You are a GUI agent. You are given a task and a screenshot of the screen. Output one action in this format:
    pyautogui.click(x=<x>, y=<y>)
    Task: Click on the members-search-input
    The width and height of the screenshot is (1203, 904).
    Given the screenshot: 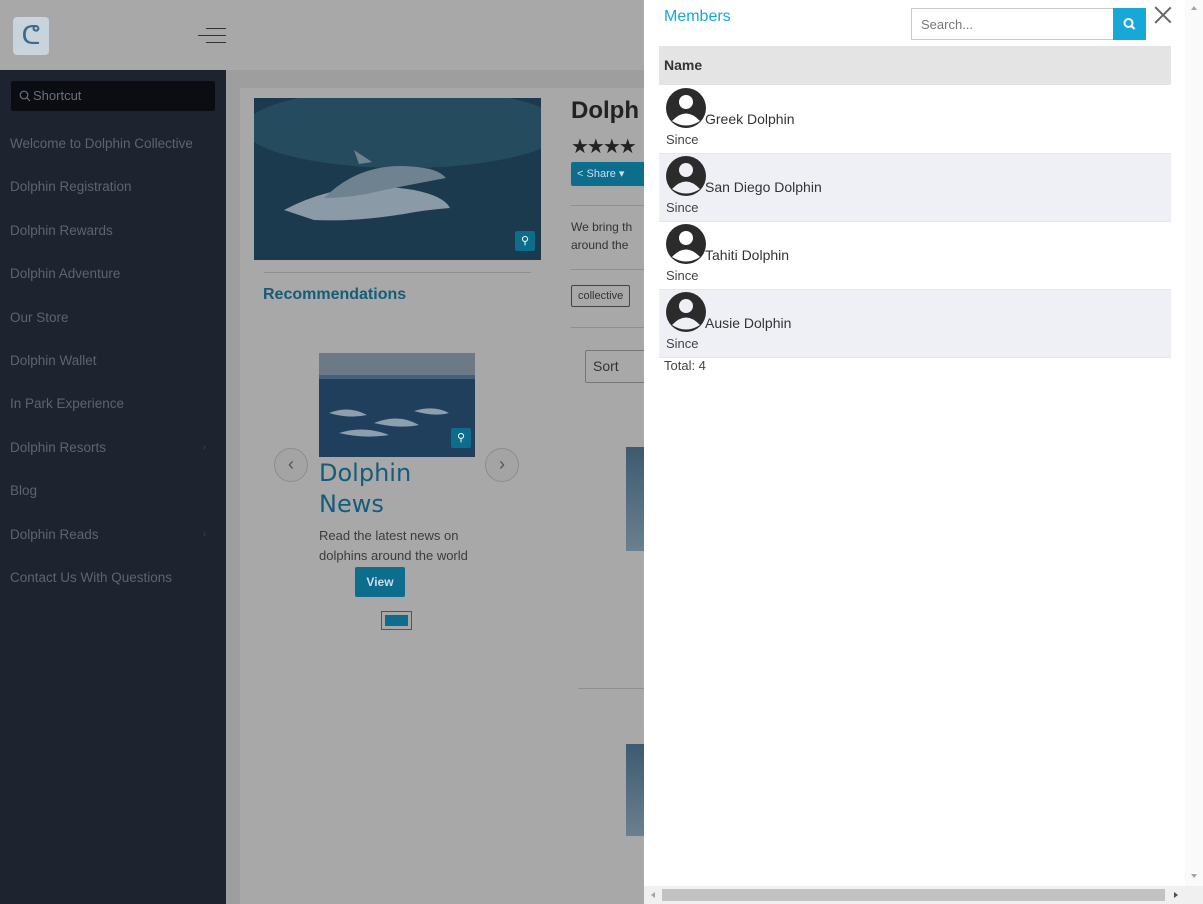 What is the action you would take?
    pyautogui.click(x=1012, y=24)
    